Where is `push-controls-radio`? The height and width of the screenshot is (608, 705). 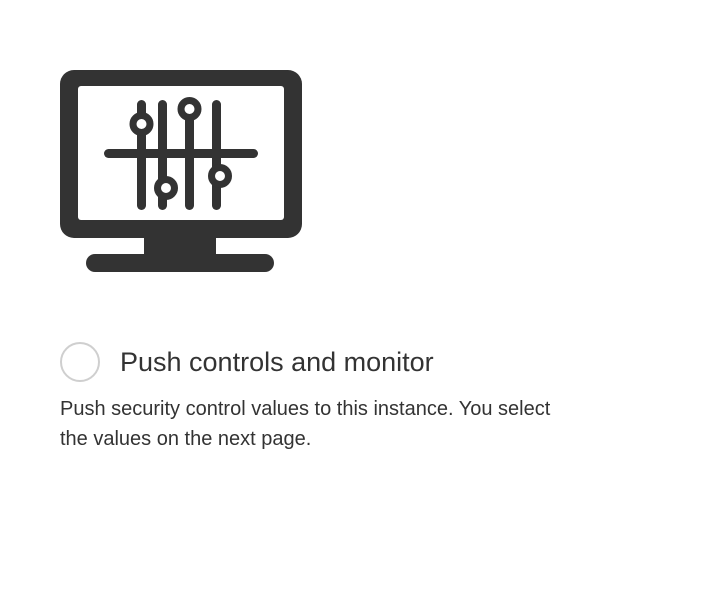
push-controls-radio is located at coordinates (80, 362).